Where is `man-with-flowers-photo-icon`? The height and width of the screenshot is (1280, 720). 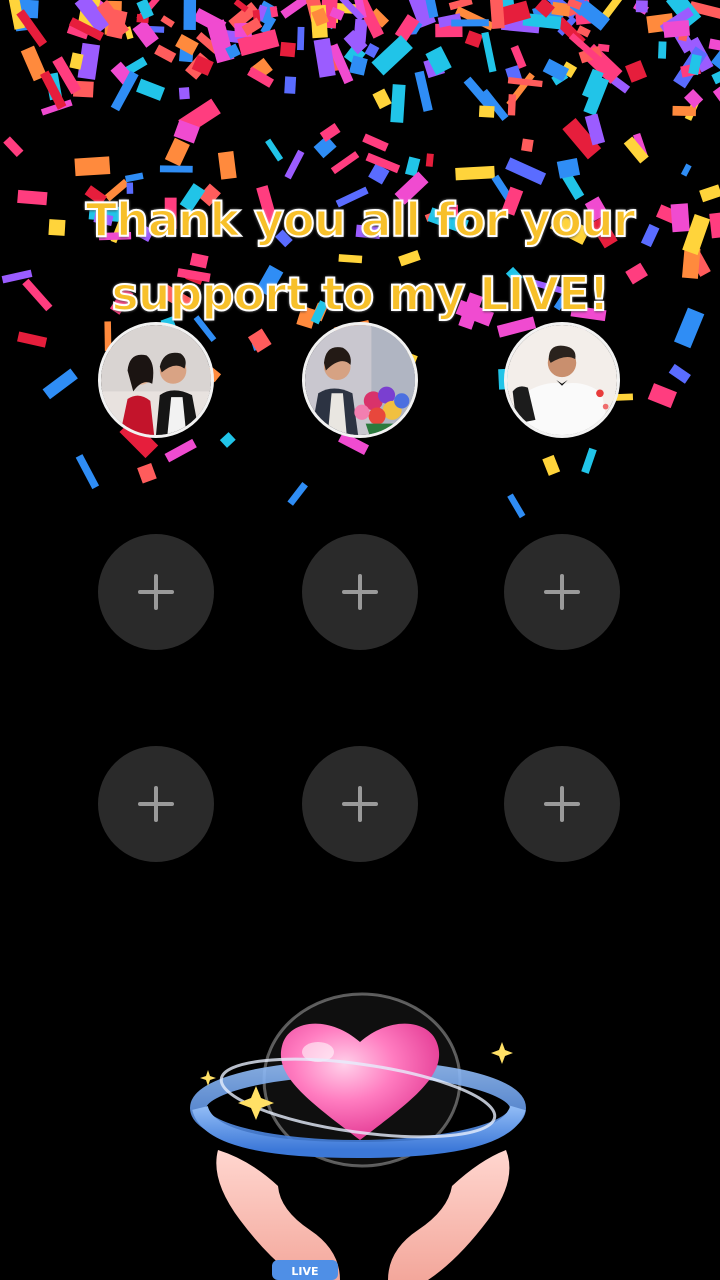 man-with-flowers-photo-icon is located at coordinates (360, 380).